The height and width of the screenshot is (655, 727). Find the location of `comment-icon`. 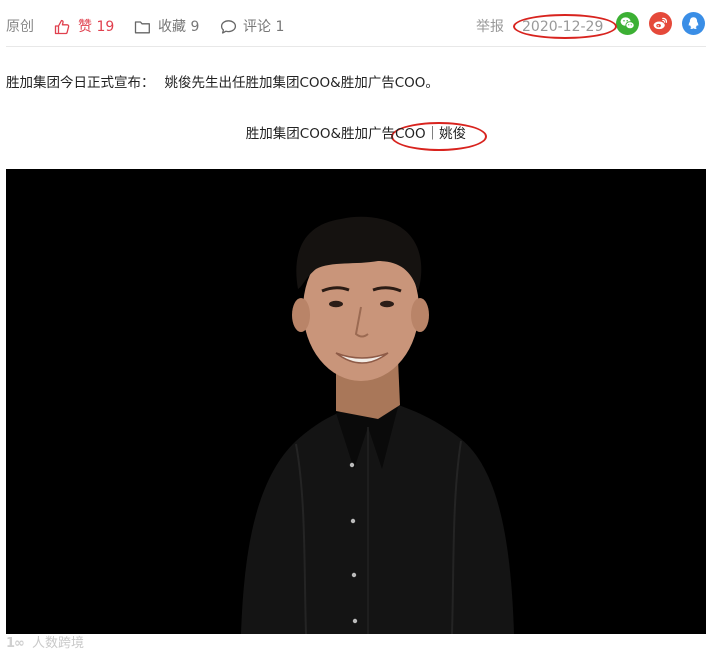

comment-icon is located at coordinates (228, 27).